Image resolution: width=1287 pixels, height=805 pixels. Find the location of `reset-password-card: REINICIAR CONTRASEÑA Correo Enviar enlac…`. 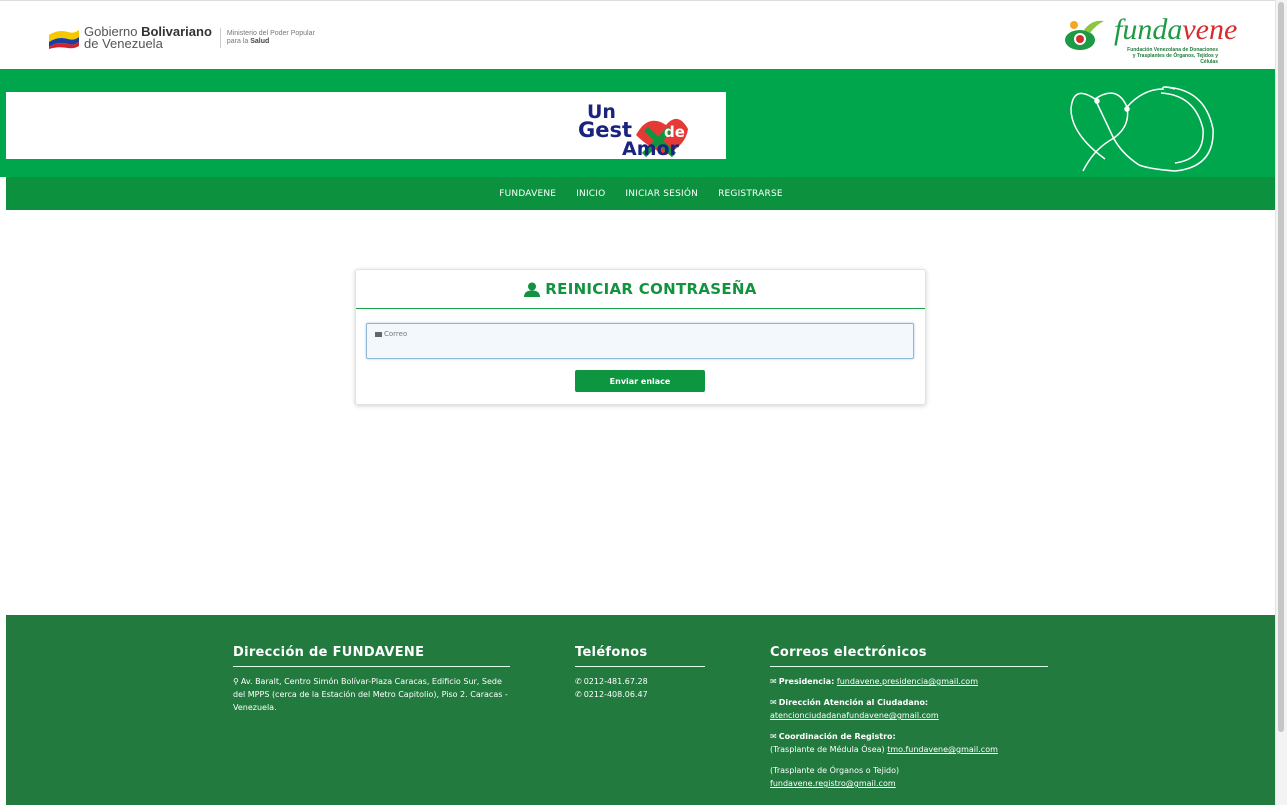

reset-password-card: REINICIAR CONTRASEÑA Correo Enviar enlac… is located at coordinates (640, 337).